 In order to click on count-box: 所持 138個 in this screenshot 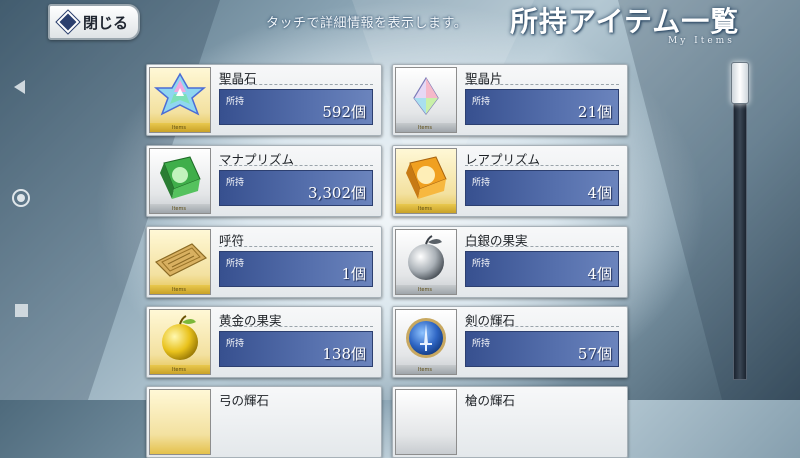, I will do `click(296, 349)`.